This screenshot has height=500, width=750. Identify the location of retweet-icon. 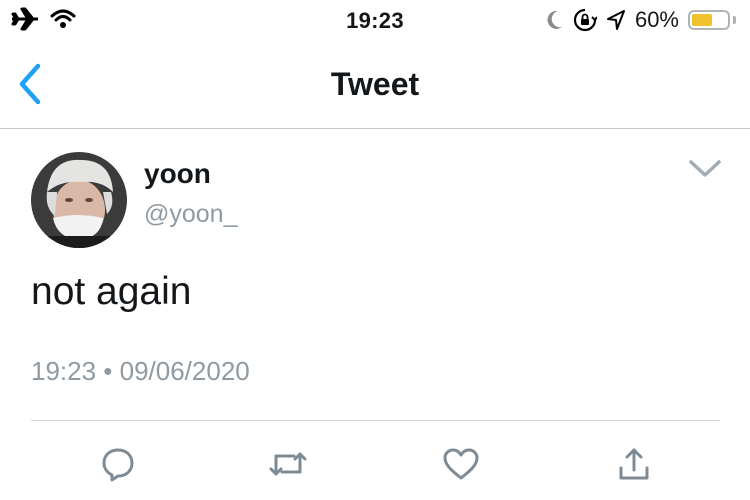
(288, 464).